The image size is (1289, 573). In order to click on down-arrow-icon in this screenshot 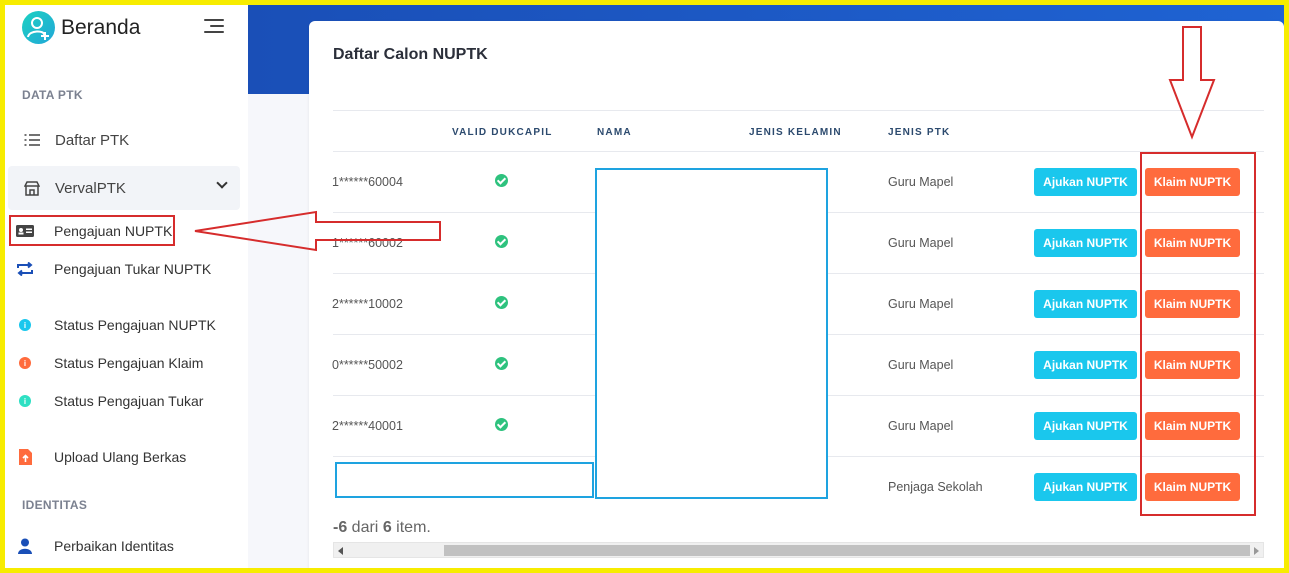, I will do `click(1192, 83)`.